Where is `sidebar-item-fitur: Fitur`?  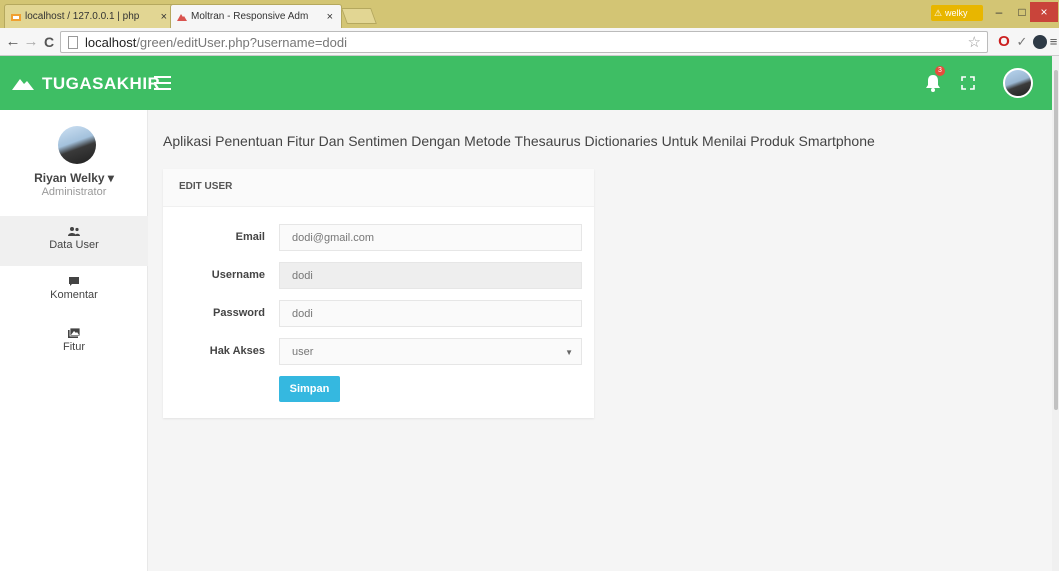 sidebar-item-fitur: Fitur is located at coordinates (74, 343).